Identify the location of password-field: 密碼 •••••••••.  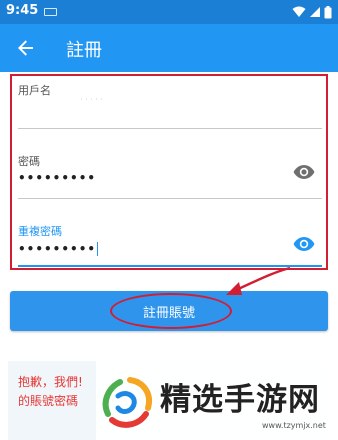
(171, 170).